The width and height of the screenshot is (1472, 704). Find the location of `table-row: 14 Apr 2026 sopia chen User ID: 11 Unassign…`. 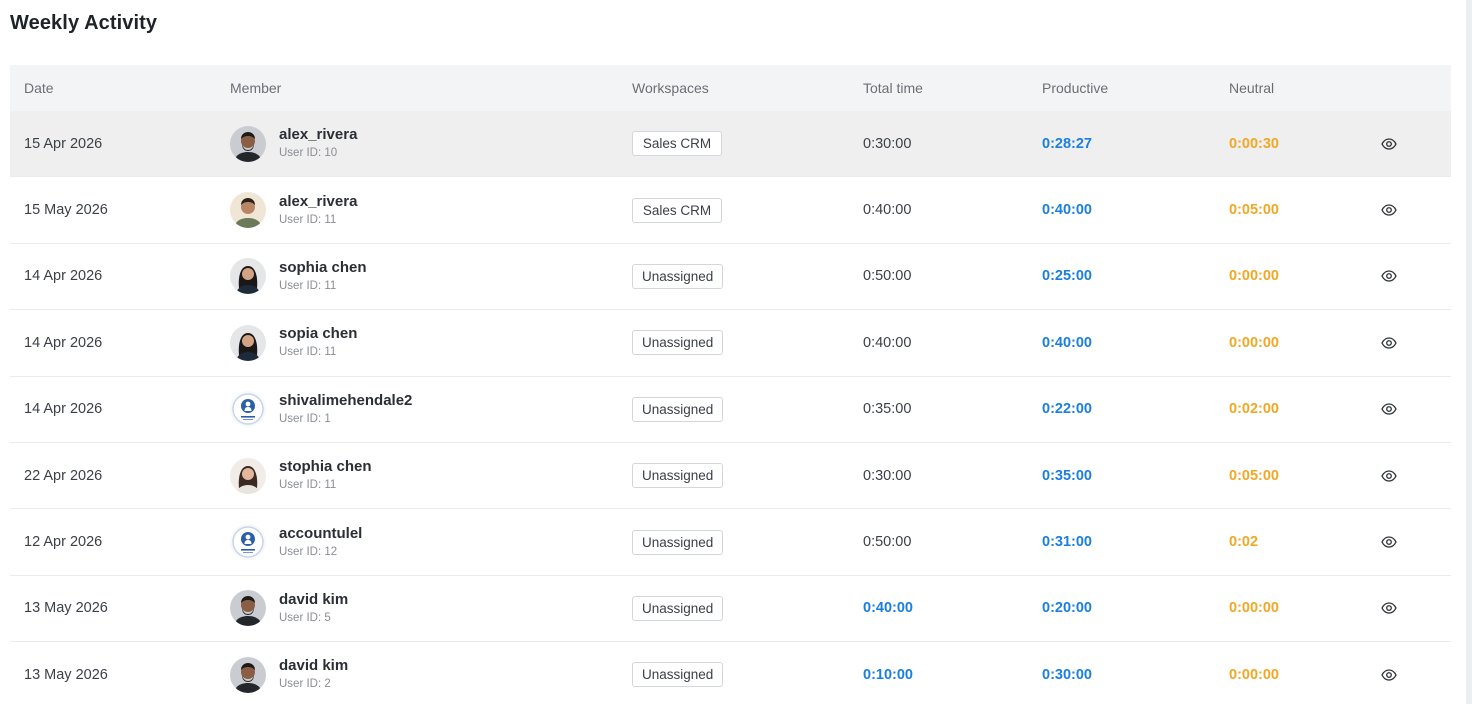

table-row: 14 Apr 2026 sopia chen User ID: 11 Unassign… is located at coordinates (730, 343).